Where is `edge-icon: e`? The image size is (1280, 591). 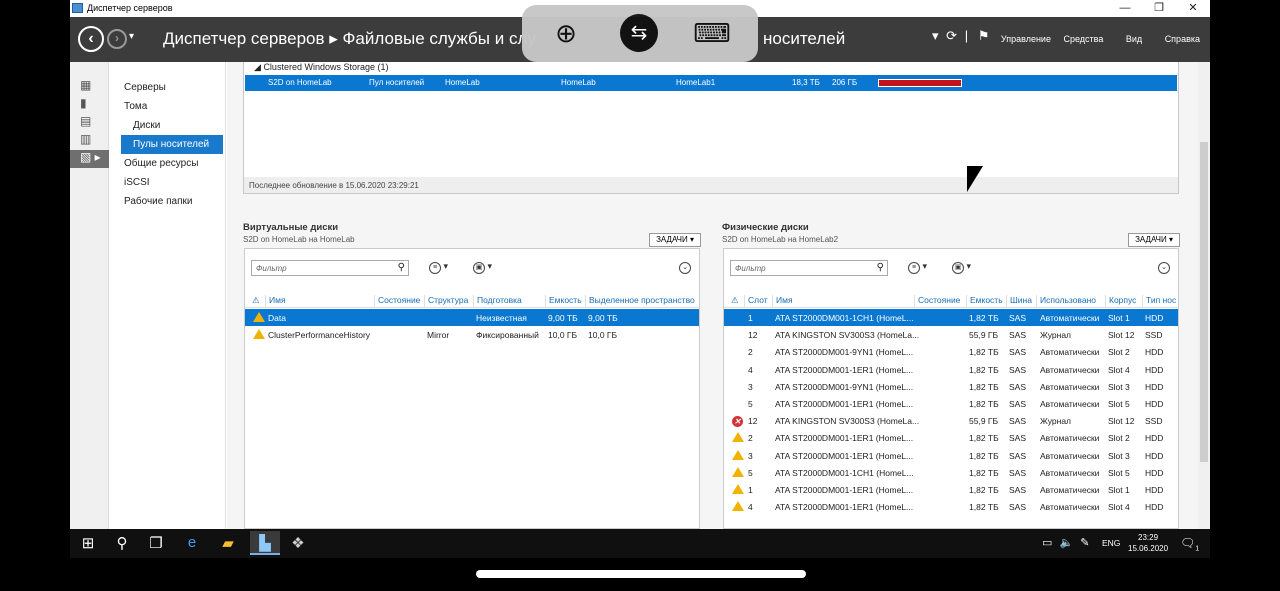
edge-icon: e is located at coordinates (192, 542).